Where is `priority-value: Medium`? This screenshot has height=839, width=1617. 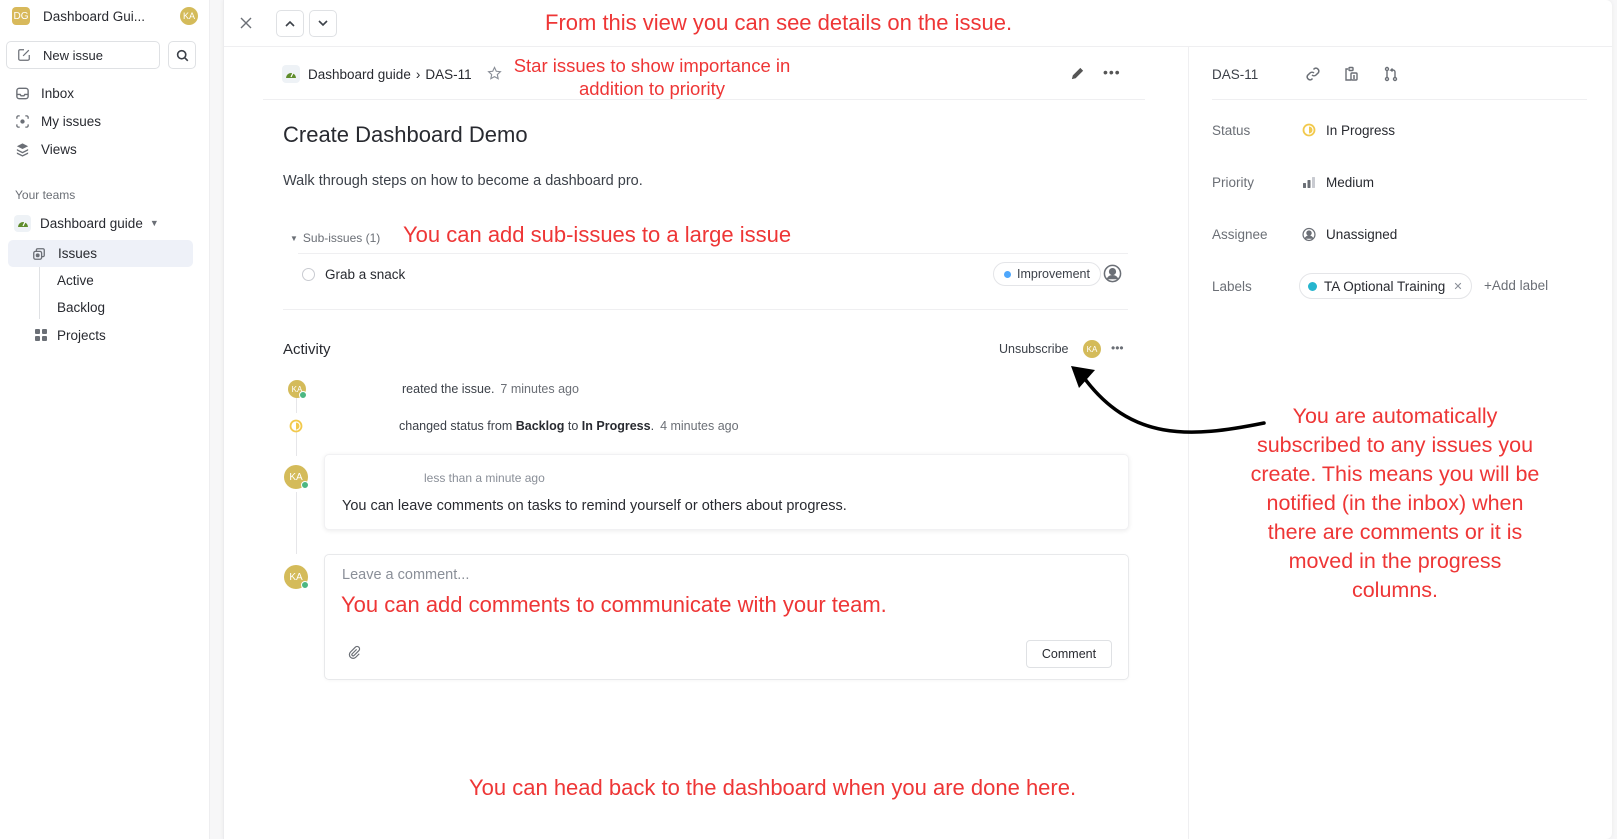
priority-value: Medium is located at coordinates (1338, 182).